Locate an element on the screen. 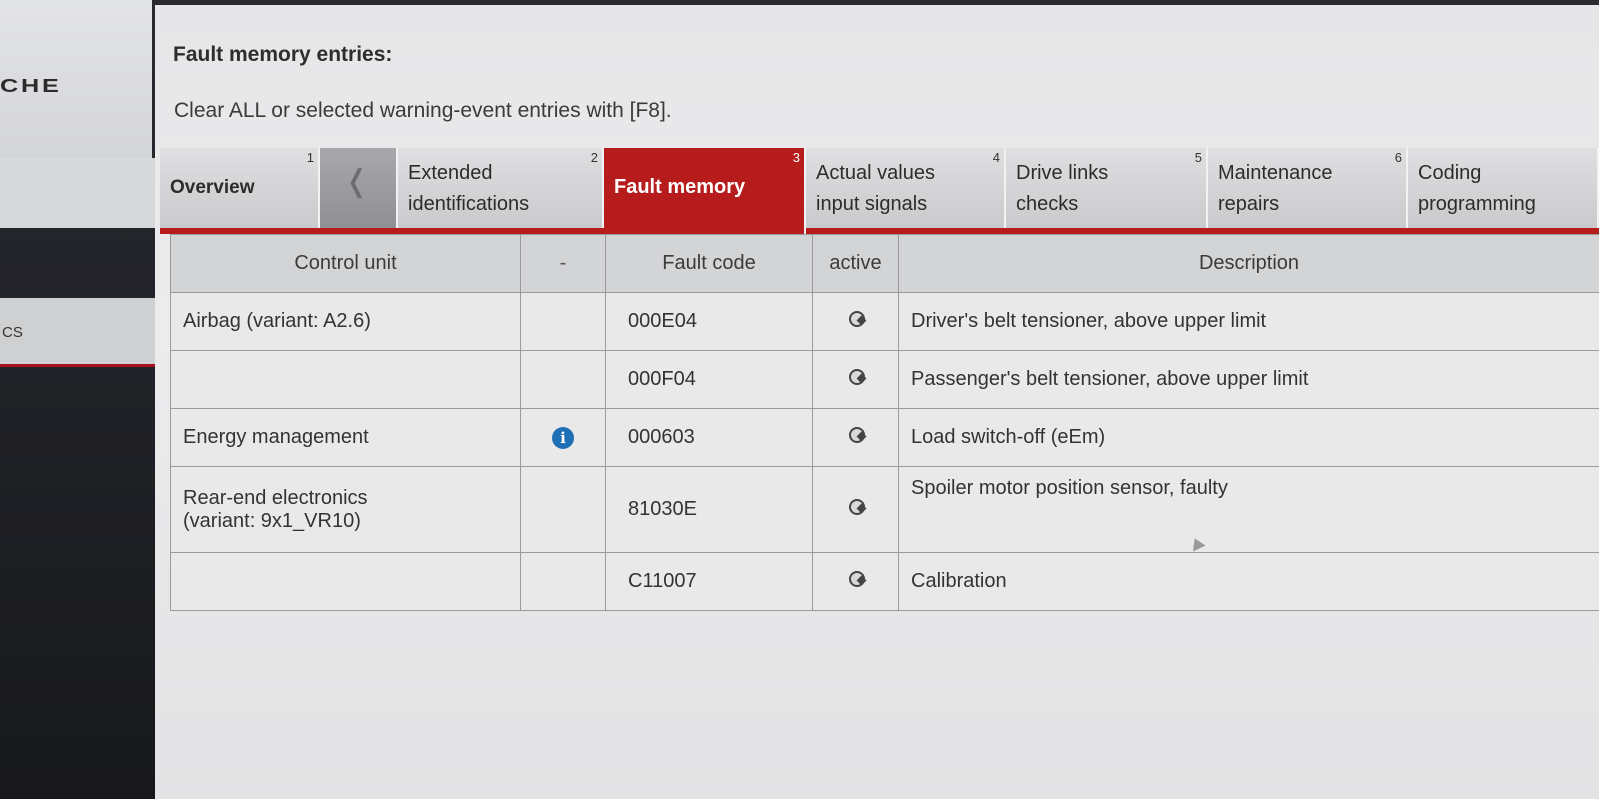 The image size is (1599, 799). cell-control-unit: Rear-end electronics (variant: 9x1_VR10) is located at coordinates (345, 509).